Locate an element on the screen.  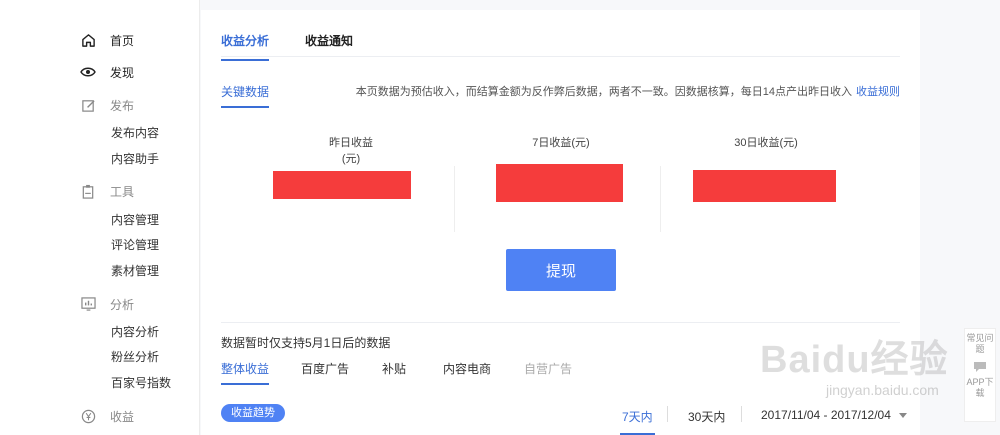
stat-value-7day-redacted is located at coordinates (559, 183).